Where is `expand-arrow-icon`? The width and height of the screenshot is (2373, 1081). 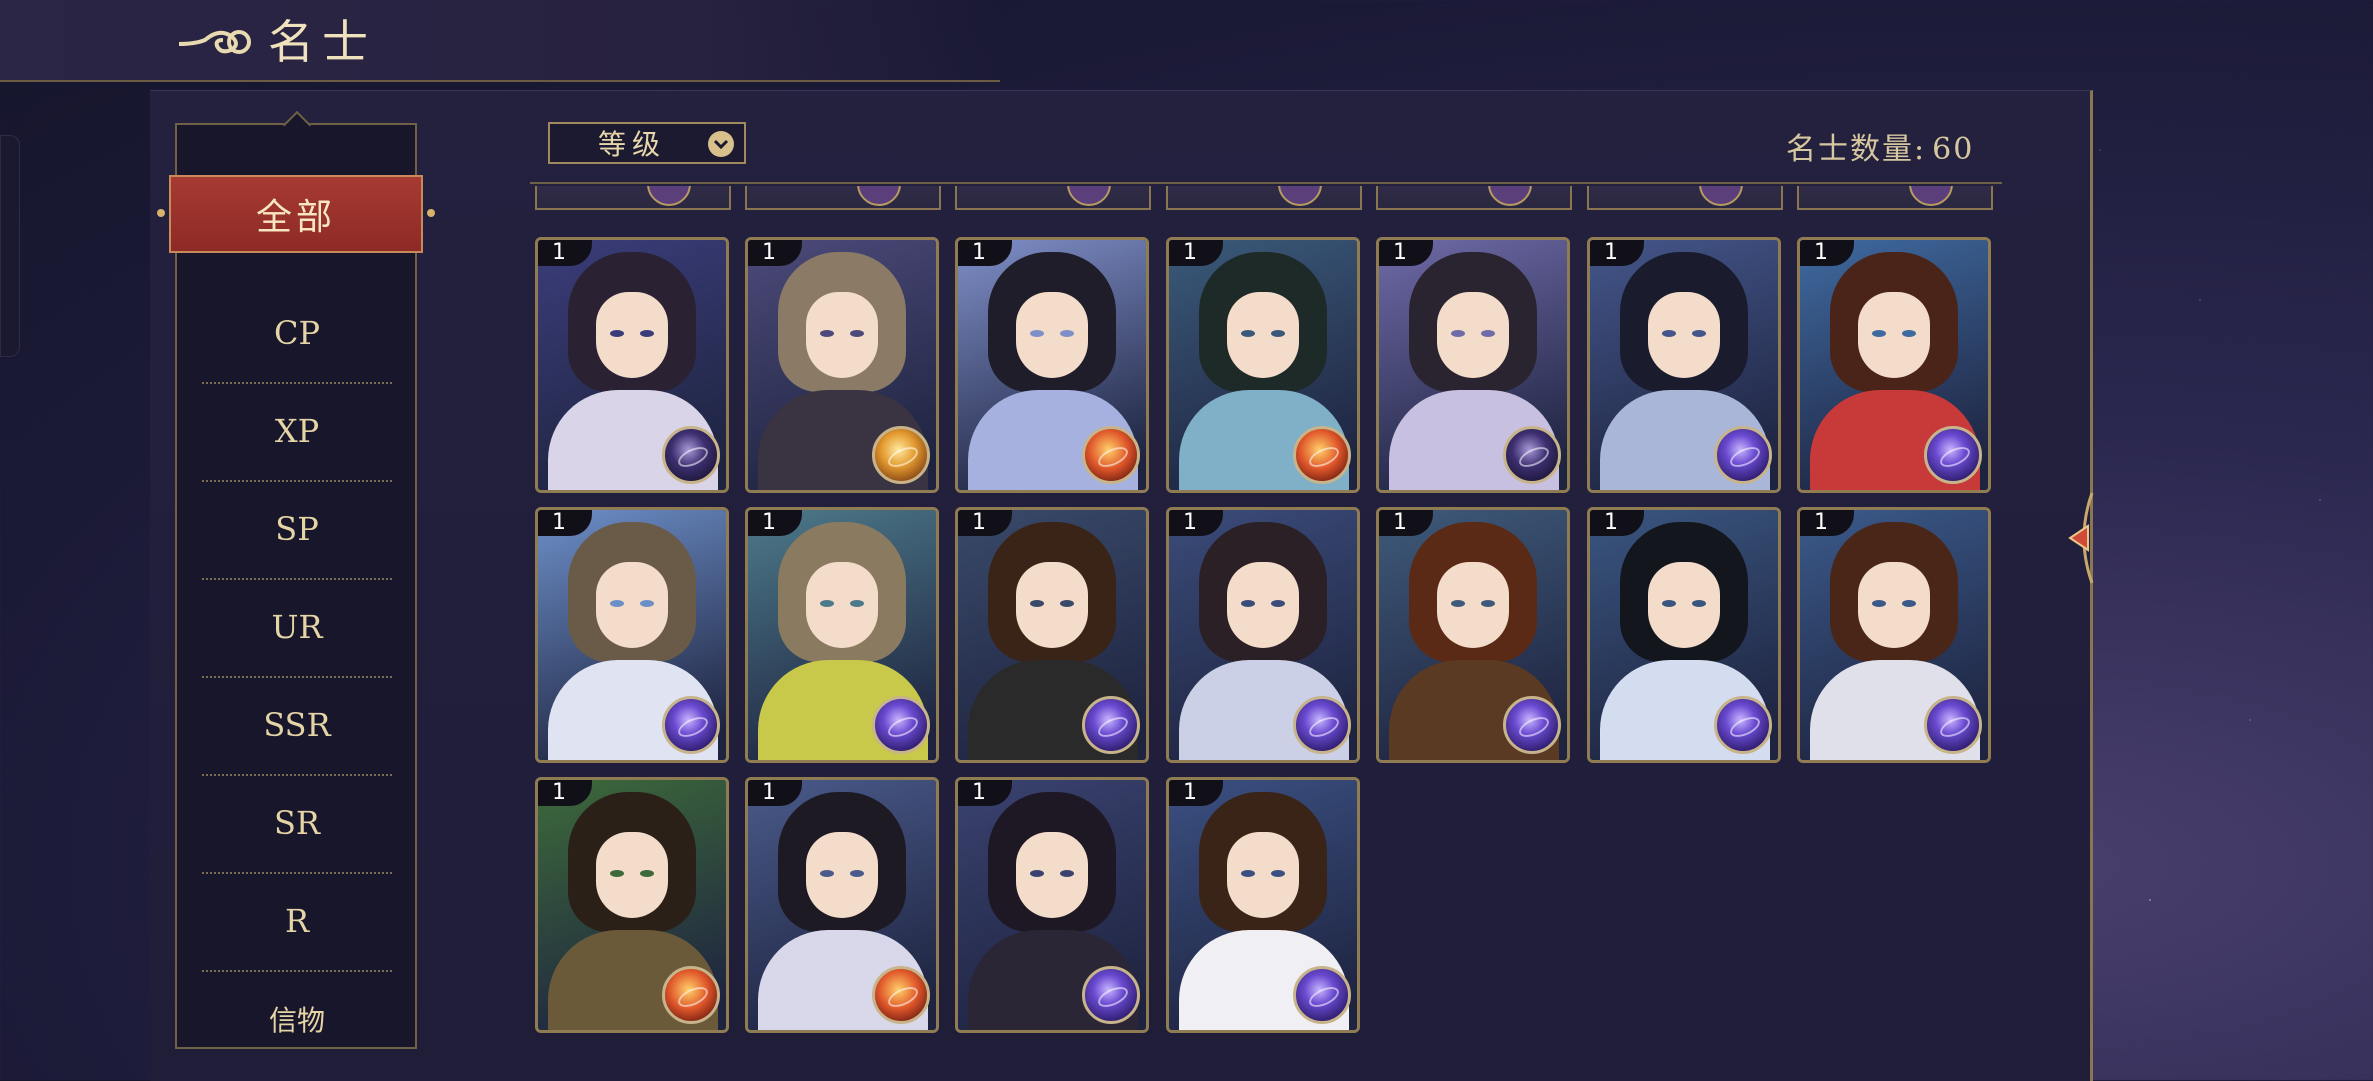 expand-arrow-icon is located at coordinates (2082, 538).